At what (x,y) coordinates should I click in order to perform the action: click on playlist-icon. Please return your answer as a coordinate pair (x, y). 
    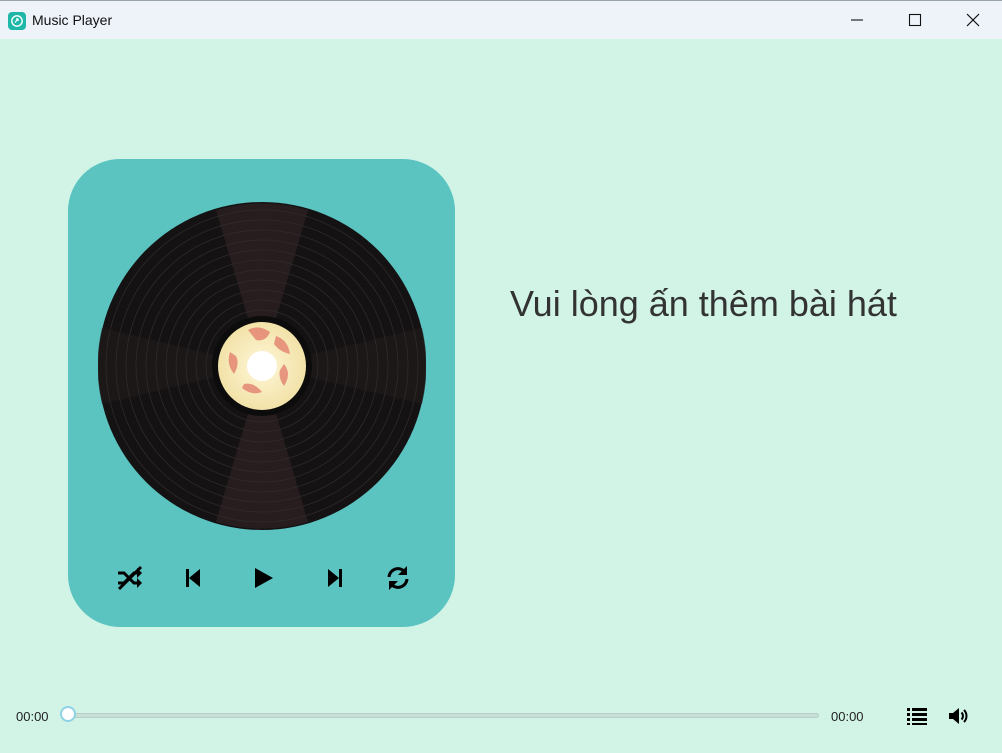
    Looking at the image, I should click on (917, 716).